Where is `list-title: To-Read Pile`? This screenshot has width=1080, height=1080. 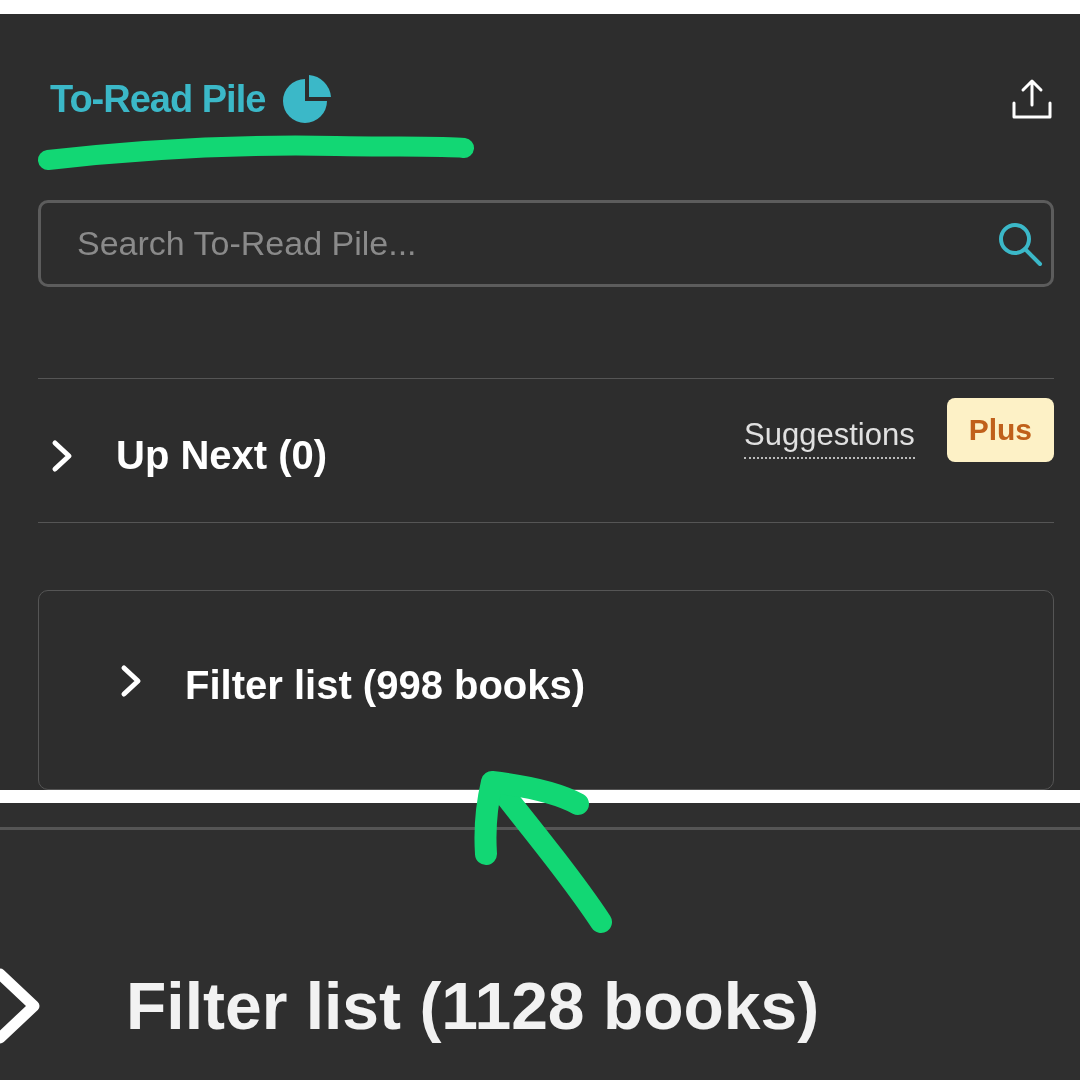 list-title: To-Read Pile is located at coordinates (158, 99).